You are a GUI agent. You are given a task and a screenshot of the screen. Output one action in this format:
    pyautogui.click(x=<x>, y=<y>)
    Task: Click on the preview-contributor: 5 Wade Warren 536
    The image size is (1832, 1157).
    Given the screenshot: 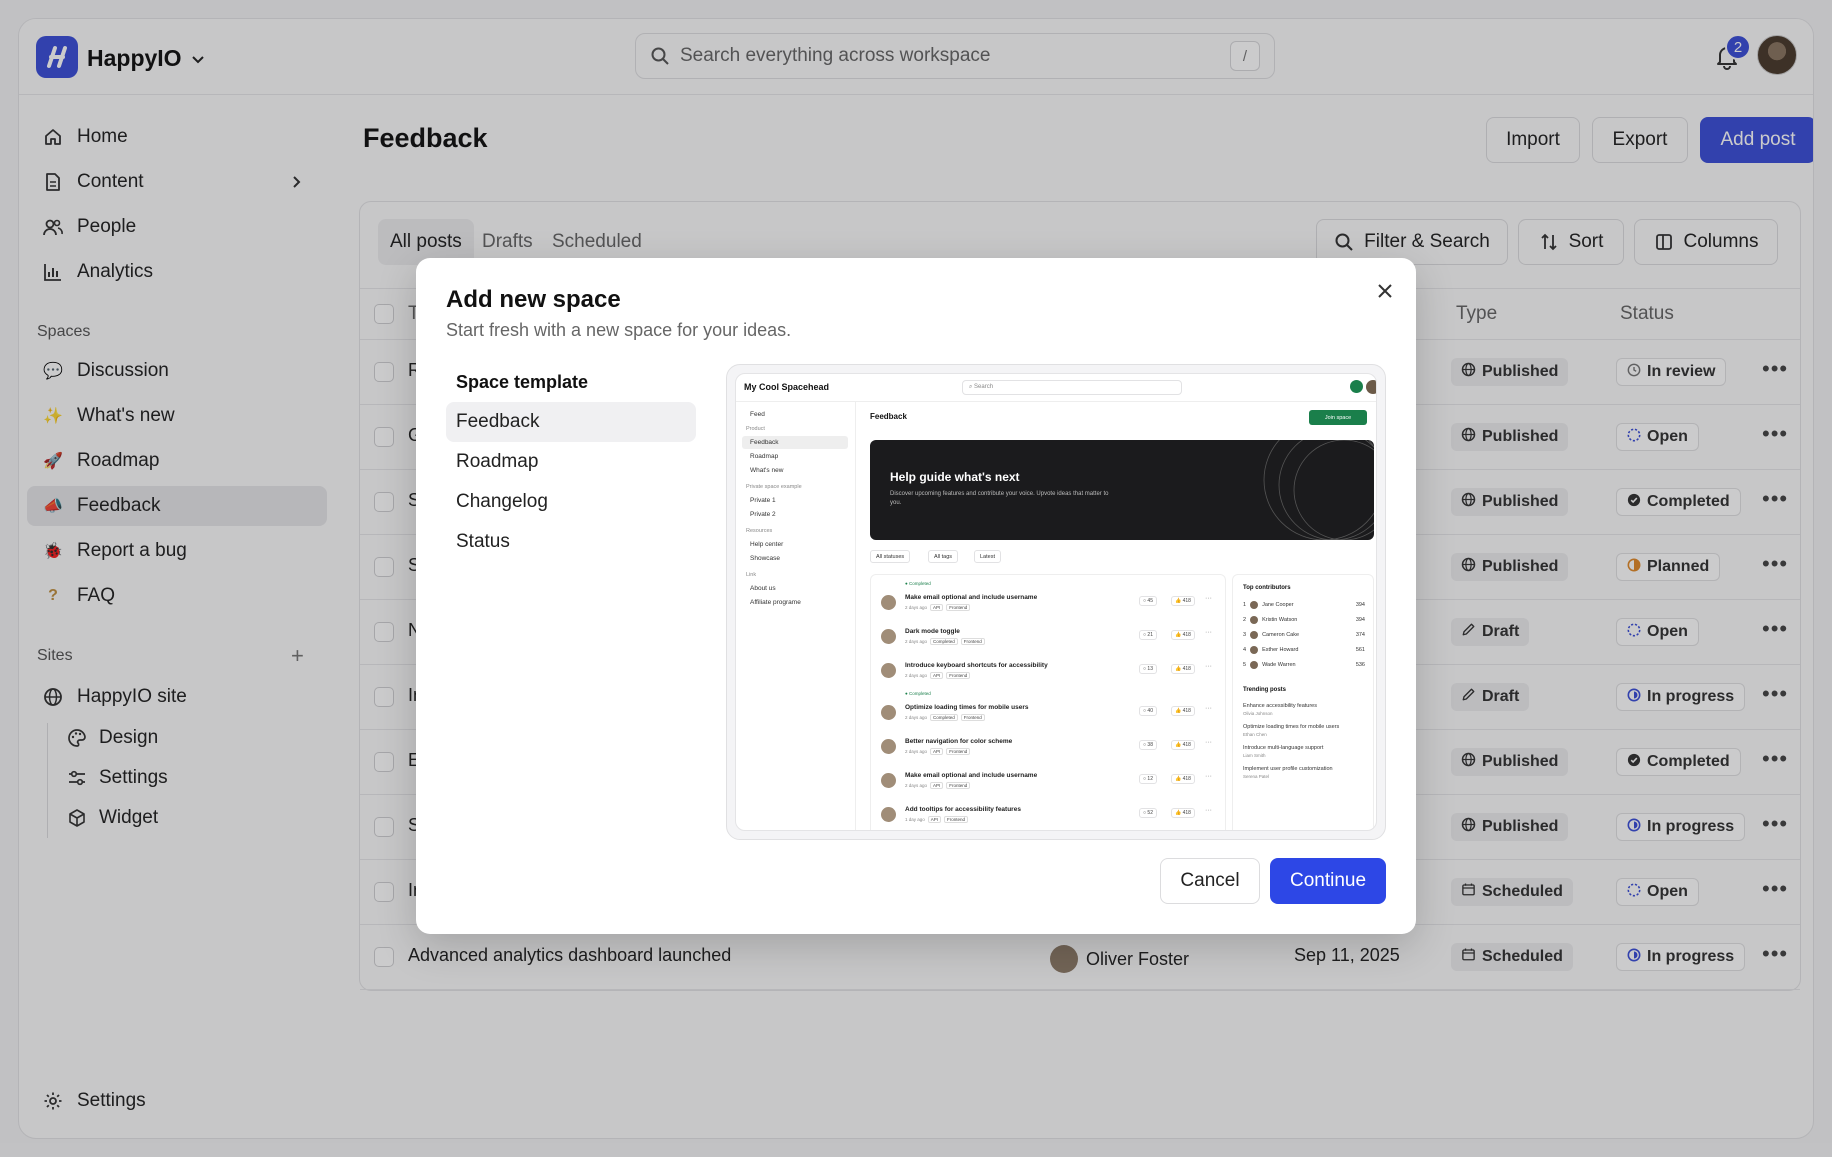 What is the action you would take?
    pyautogui.click(x=1304, y=665)
    